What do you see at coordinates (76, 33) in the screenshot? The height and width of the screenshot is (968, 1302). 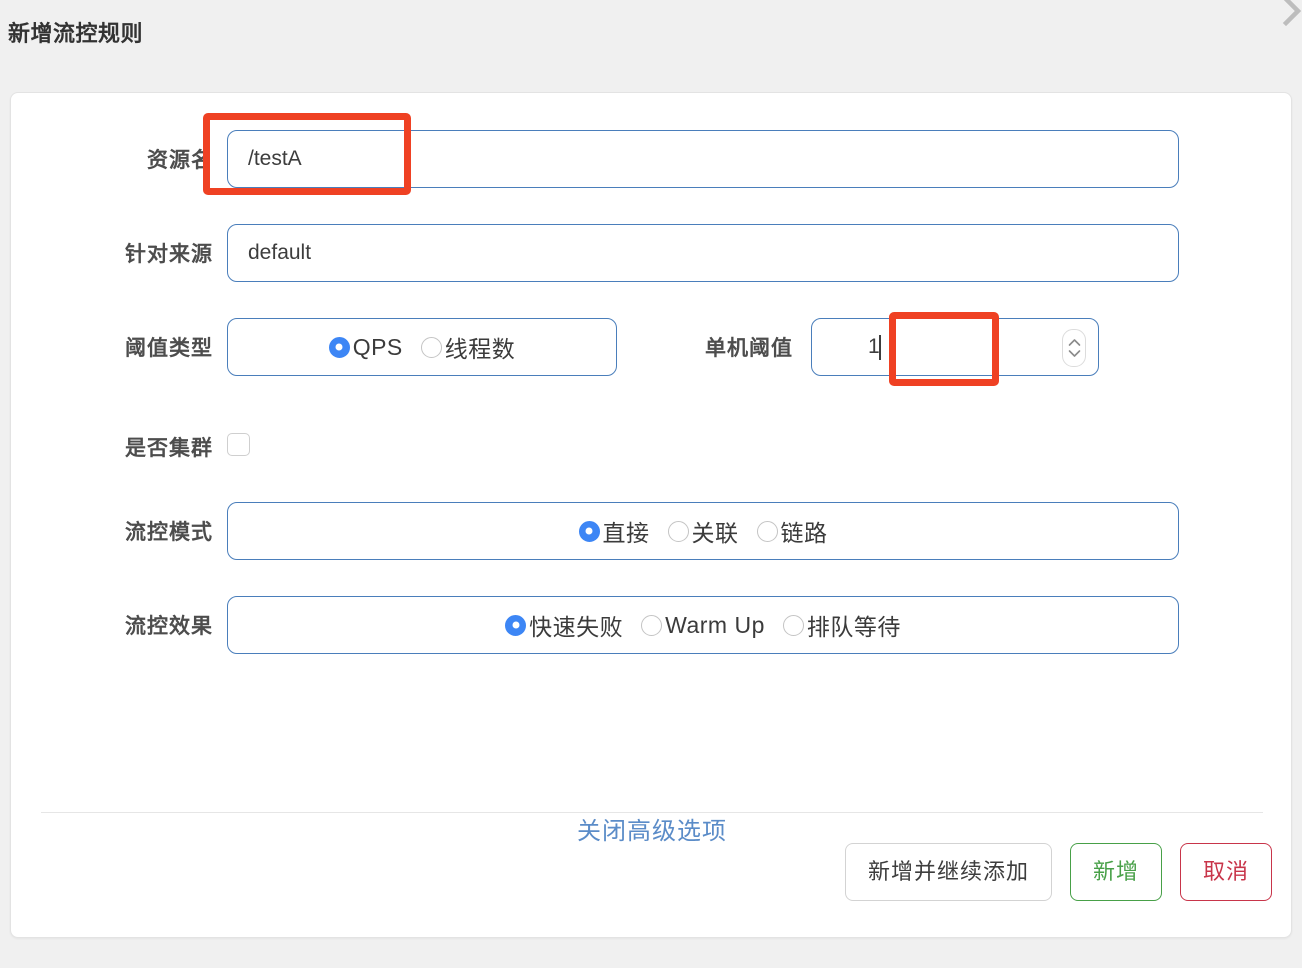 I see `page-title: 新增流控规则` at bounding box center [76, 33].